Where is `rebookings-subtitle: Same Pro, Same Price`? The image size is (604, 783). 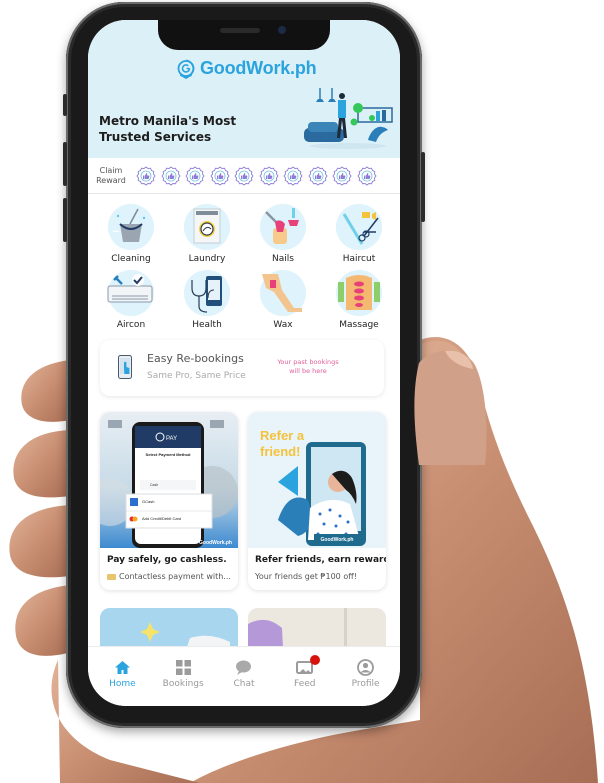
rebookings-subtitle: Same Pro, Same Price is located at coordinates (196, 376).